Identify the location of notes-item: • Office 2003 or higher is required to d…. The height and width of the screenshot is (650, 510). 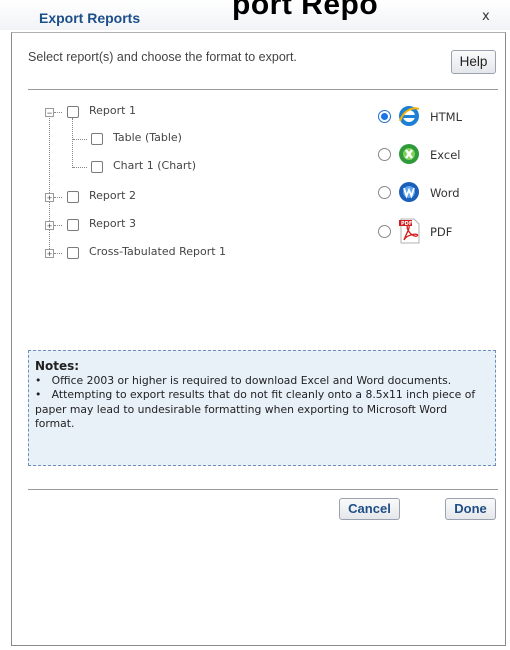
(262, 381).